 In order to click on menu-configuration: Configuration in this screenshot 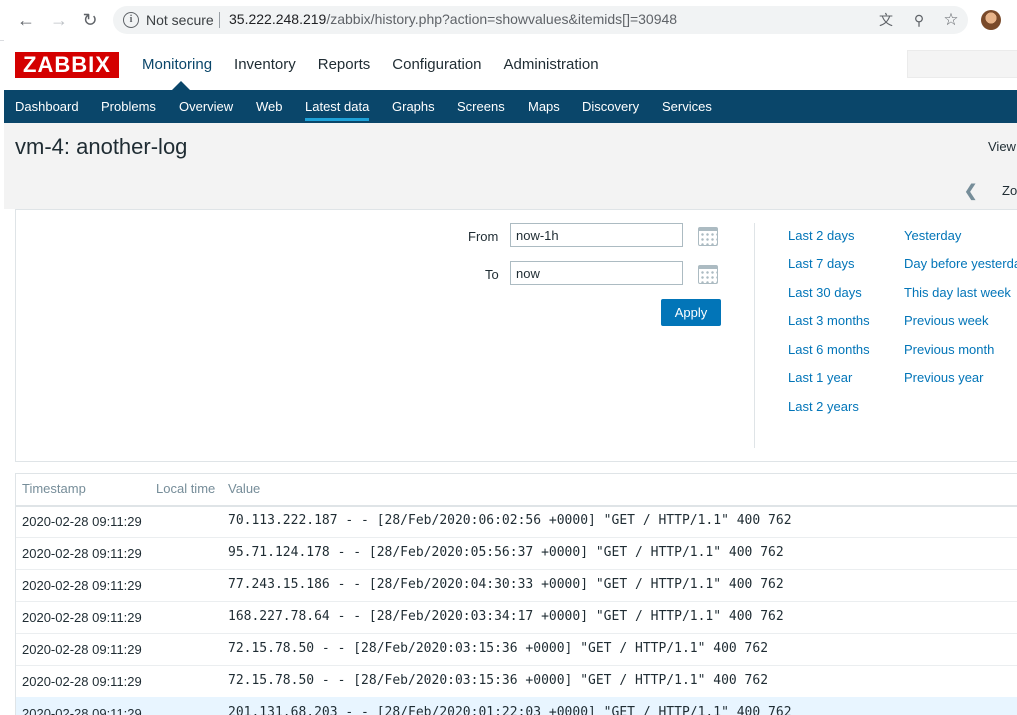, I will do `click(436, 64)`.